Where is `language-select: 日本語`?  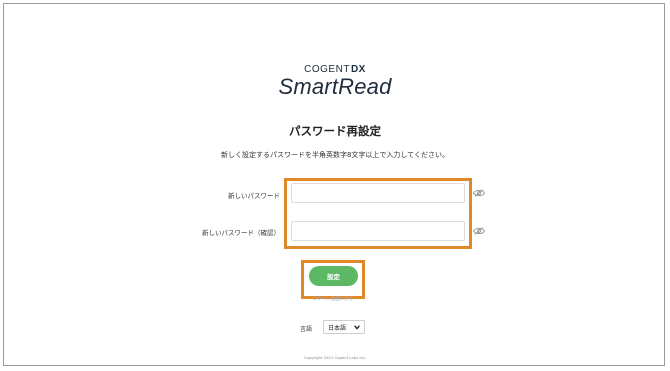
language-select: 日本語 is located at coordinates (344, 327).